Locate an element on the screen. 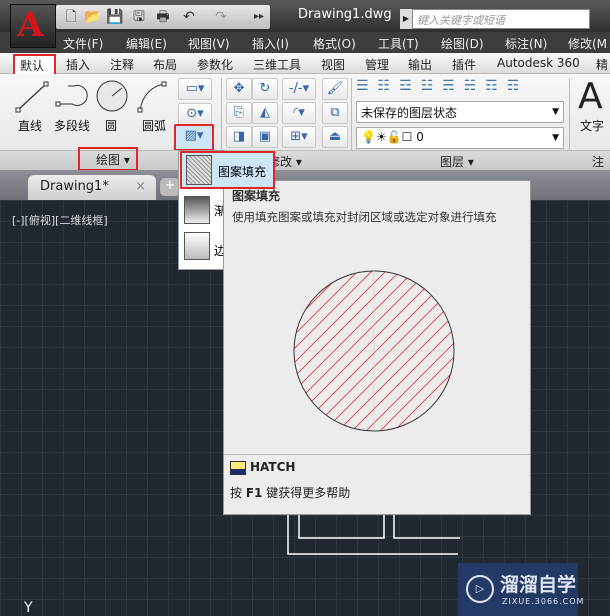  copy-icon: ⎘ is located at coordinates (239, 113).